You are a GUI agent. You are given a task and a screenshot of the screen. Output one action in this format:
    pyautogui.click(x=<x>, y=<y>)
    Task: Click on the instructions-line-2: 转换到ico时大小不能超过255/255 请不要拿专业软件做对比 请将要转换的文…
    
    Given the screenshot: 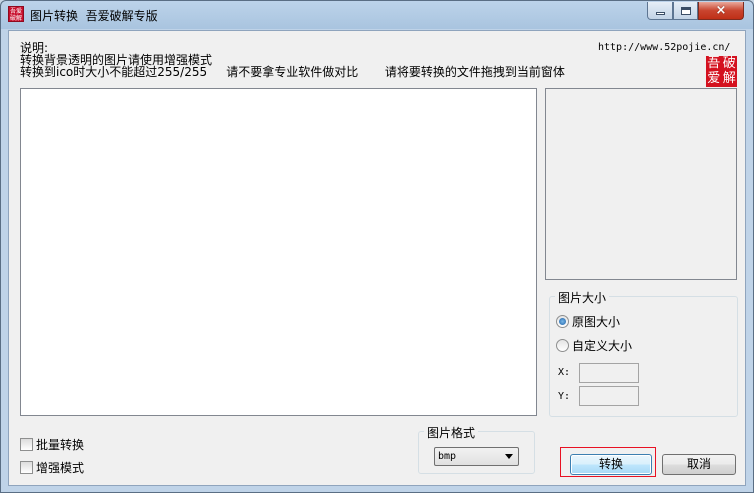 What is the action you would take?
    pyautogui.click(x=292, y=72)
    